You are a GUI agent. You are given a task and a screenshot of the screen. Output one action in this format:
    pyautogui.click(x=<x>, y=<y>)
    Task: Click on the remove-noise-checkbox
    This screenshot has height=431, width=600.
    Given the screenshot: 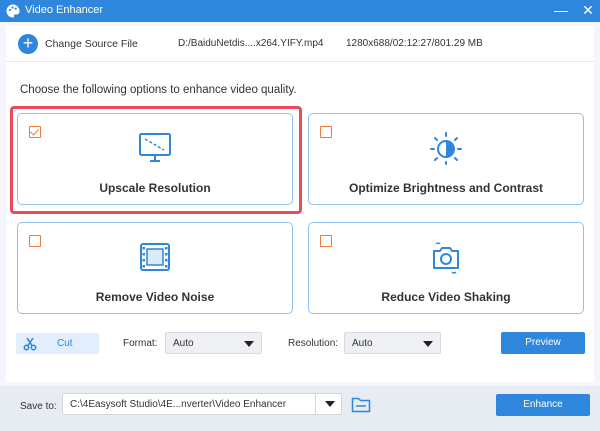 What is the action you would take?
    pyautogui.click(x=35, y=241)
    